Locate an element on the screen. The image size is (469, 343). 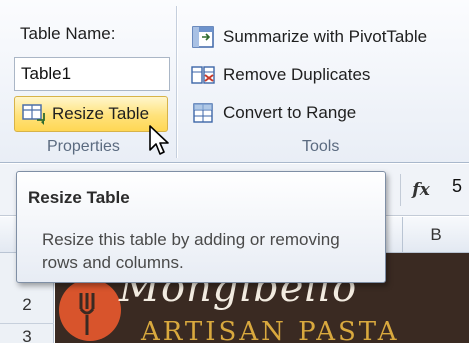
formula-bar-value: 5 is located at coordinates (457, 186).